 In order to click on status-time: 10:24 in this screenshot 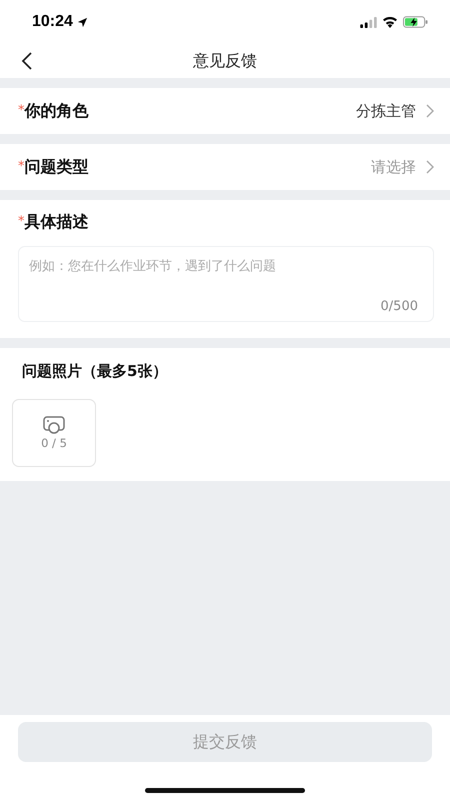, I will do `click(52, 22)`.